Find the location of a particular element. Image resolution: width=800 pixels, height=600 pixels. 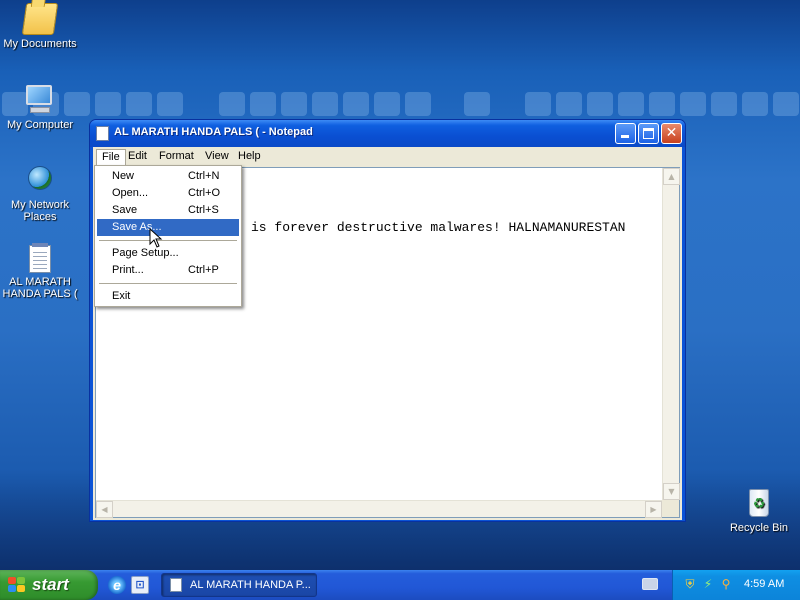

menu-format: Format is located at coordinates (176, 157).